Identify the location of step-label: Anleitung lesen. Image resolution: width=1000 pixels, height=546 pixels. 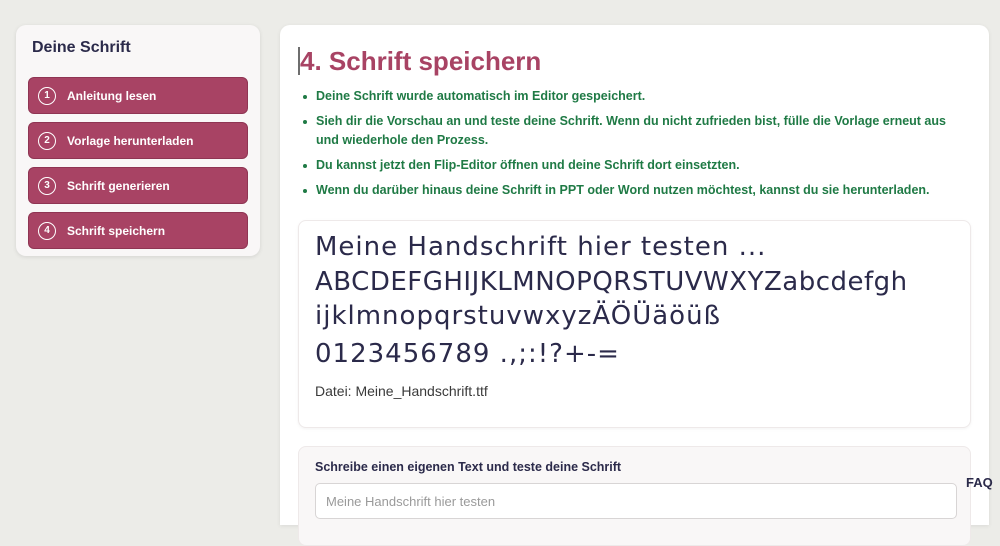
(112, 95).